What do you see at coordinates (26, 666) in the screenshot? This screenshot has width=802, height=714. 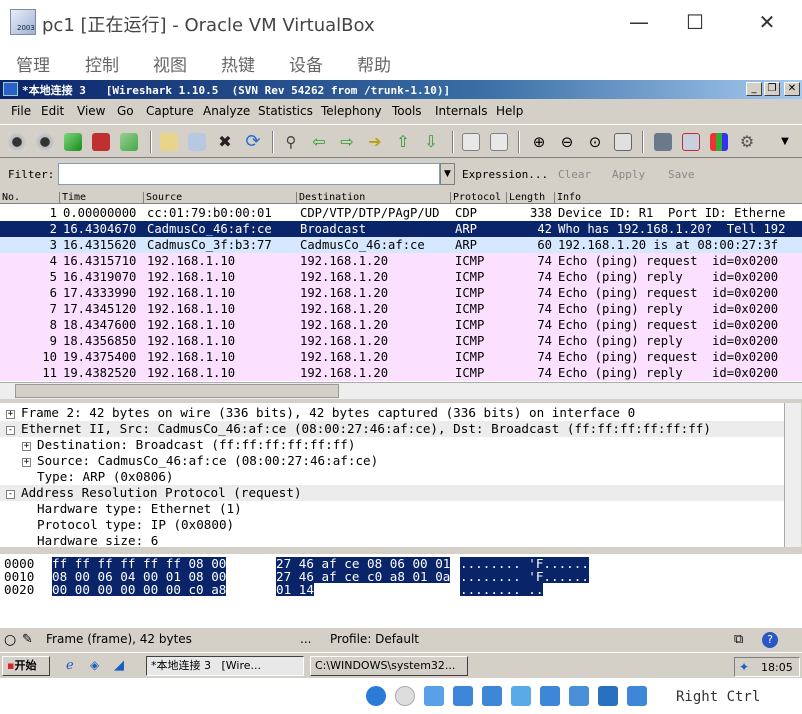 I see `start-button: ▪开始` at bounding box center [26, 666].